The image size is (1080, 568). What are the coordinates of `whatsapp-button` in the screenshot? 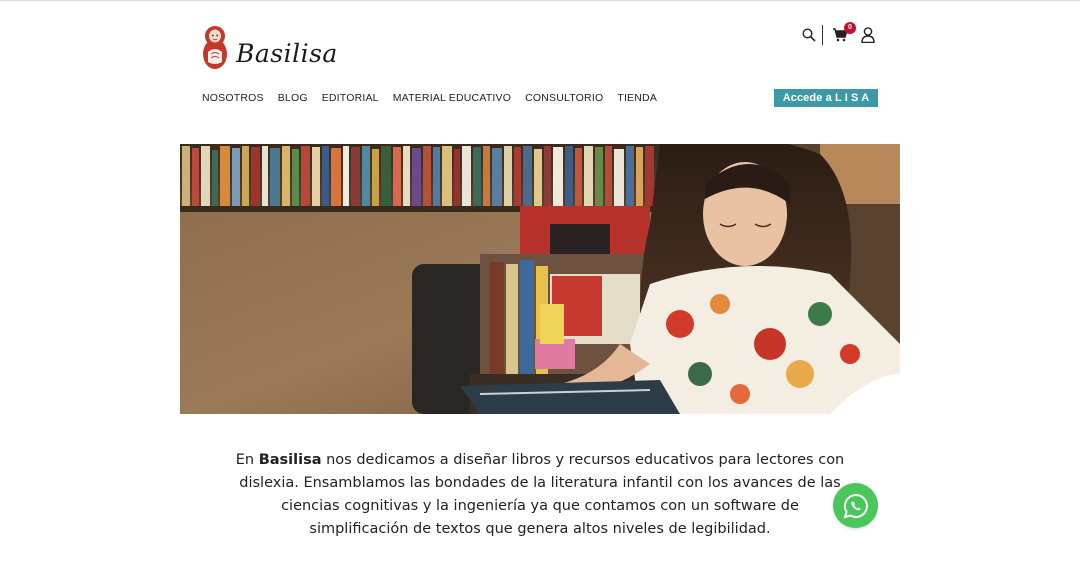 It's located at (855, 505).